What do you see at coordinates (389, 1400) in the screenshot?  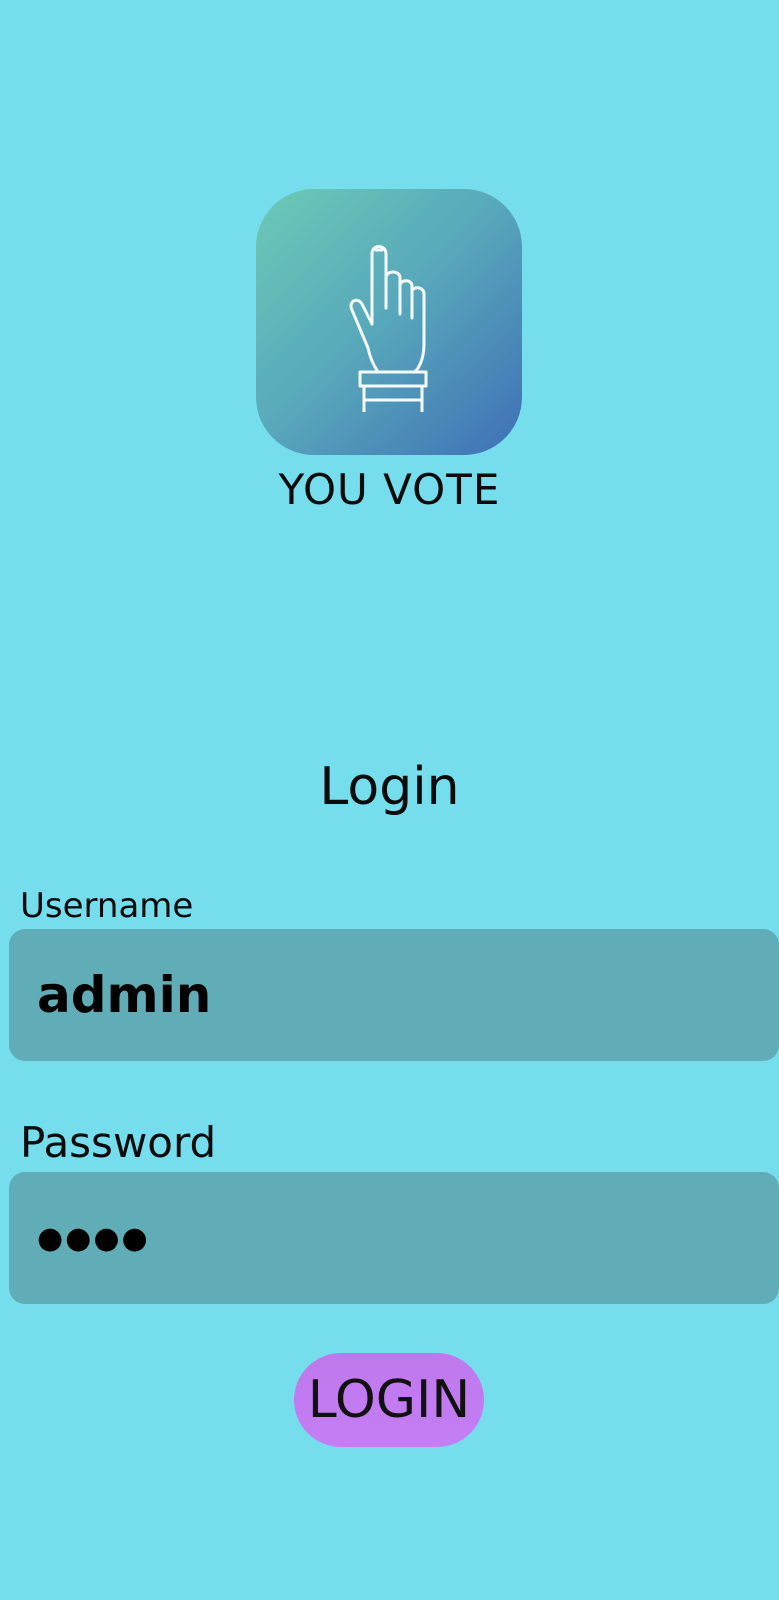 I see `login-button: LOGIN` at bounding box center [389, 1400].